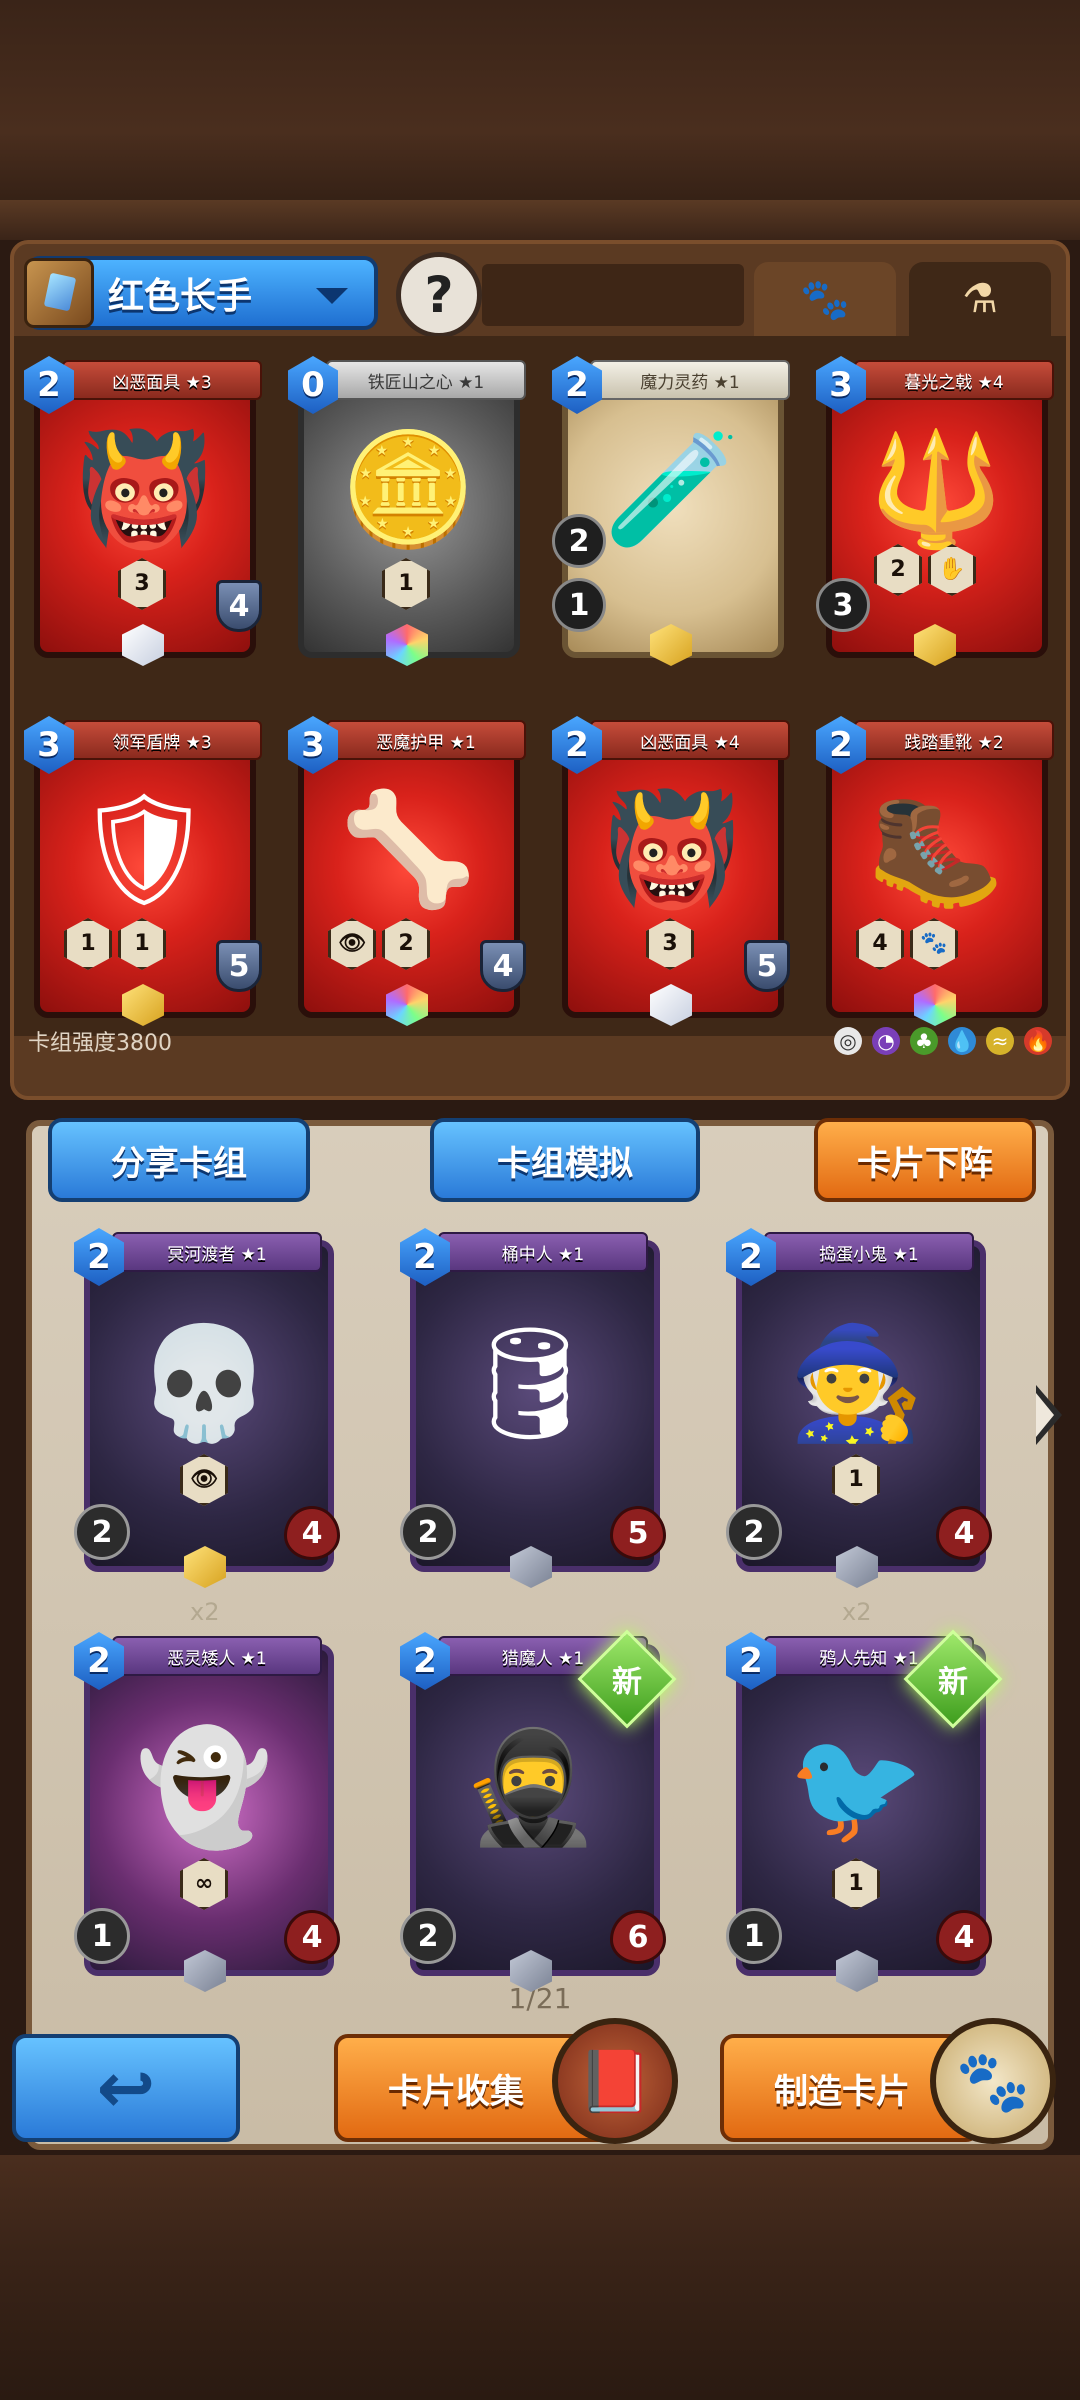  What do you see at coordinates (1051, 1415) in the screenshot?
I see `next-page-arrow-icon` at bounding box center [1051, 1415].